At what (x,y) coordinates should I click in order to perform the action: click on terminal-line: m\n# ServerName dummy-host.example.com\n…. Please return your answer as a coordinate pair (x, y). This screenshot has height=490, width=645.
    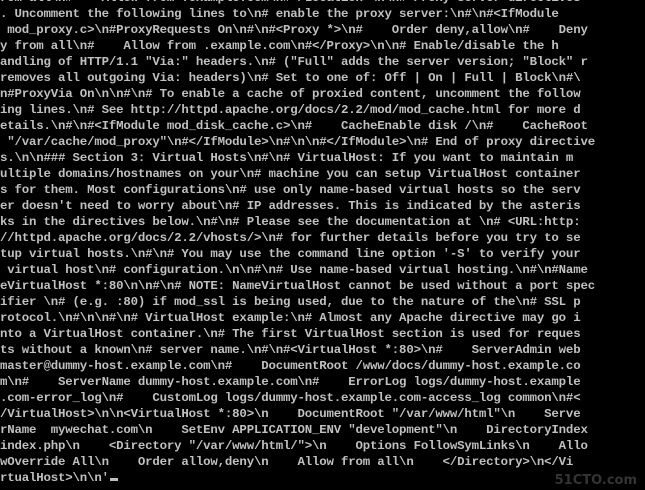
    Looking at the image, I should click on (290, 382).